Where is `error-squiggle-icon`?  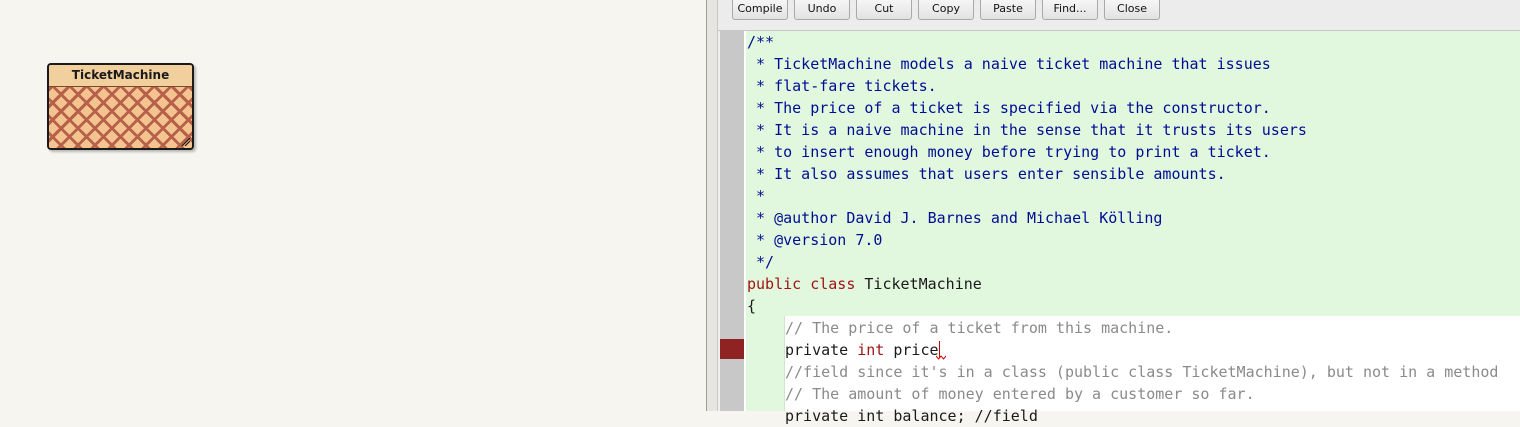 error-squiggle-icon is located at coordinates (941, 357).